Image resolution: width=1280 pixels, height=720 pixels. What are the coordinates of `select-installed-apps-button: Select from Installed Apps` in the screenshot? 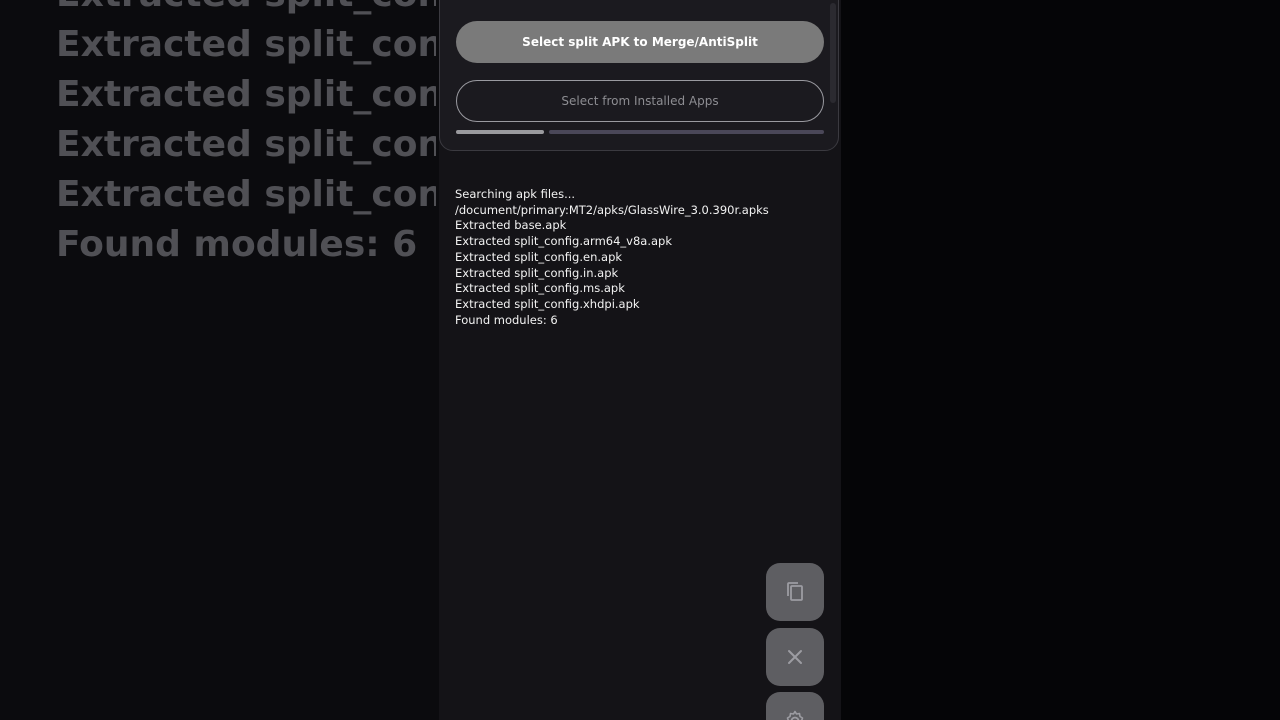 It's located at (640, 101).